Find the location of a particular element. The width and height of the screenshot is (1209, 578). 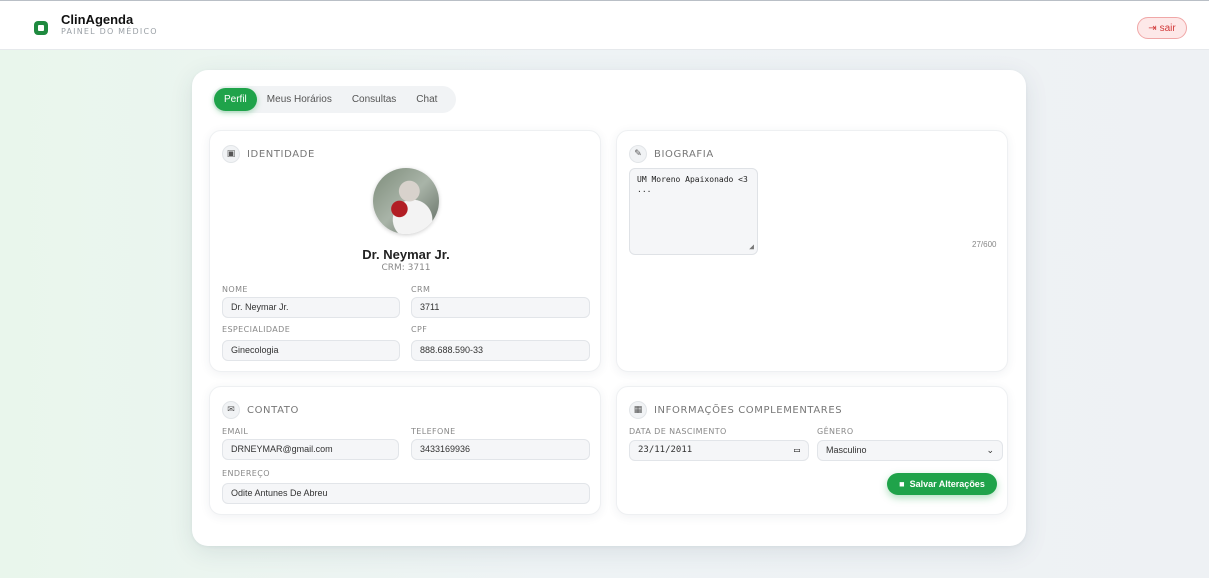

logout-label: sair is located at coordinates (1167, 28).